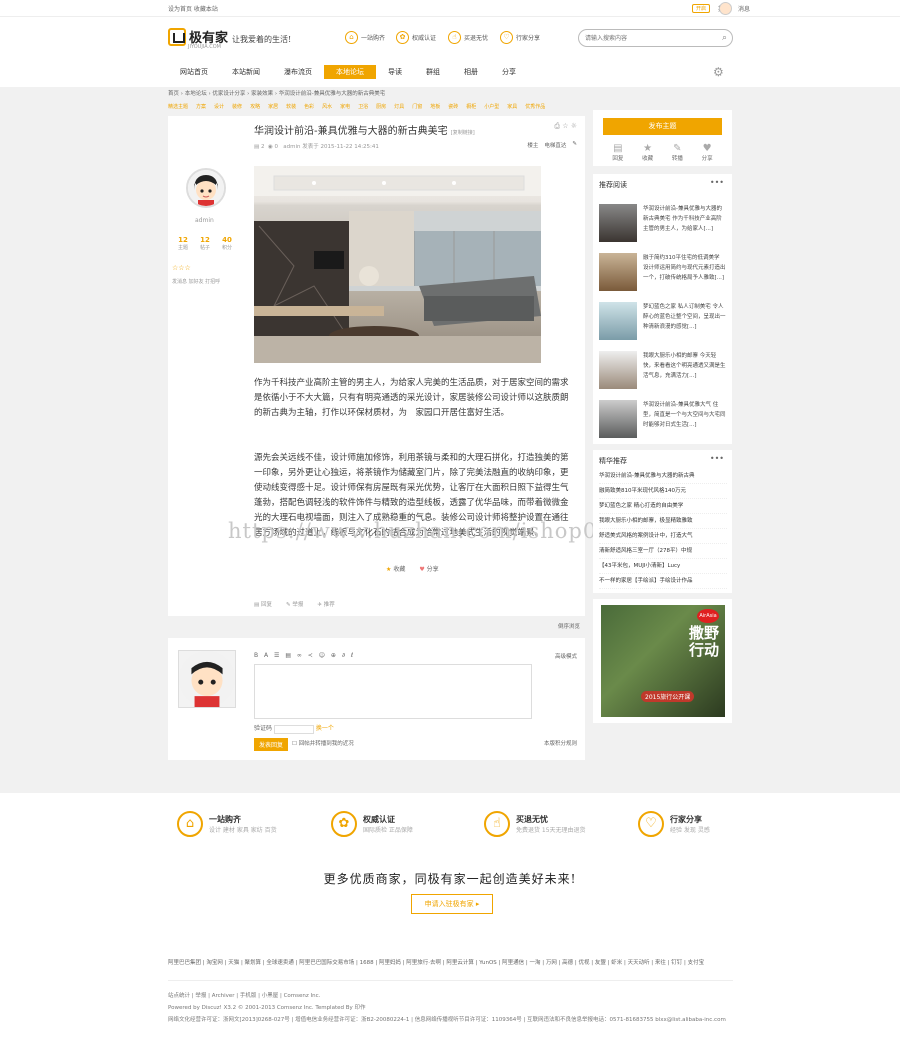 This screenshot has height=1061, width=900. I want to click on subnav-item: 家具, so click(512, 106).